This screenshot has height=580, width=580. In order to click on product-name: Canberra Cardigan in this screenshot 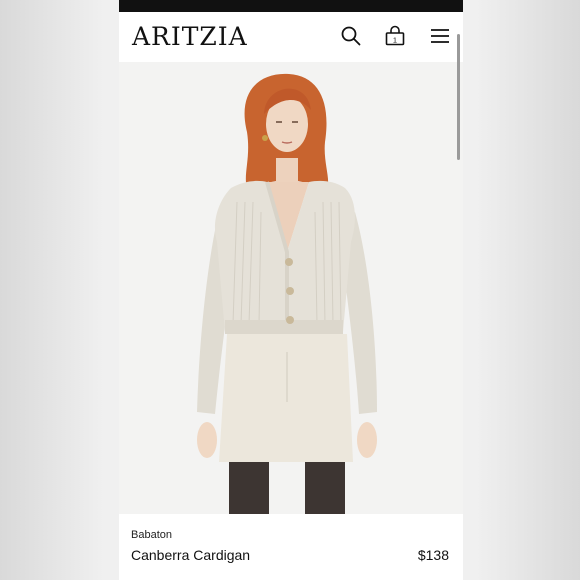, I will do `click(190, 555)`.